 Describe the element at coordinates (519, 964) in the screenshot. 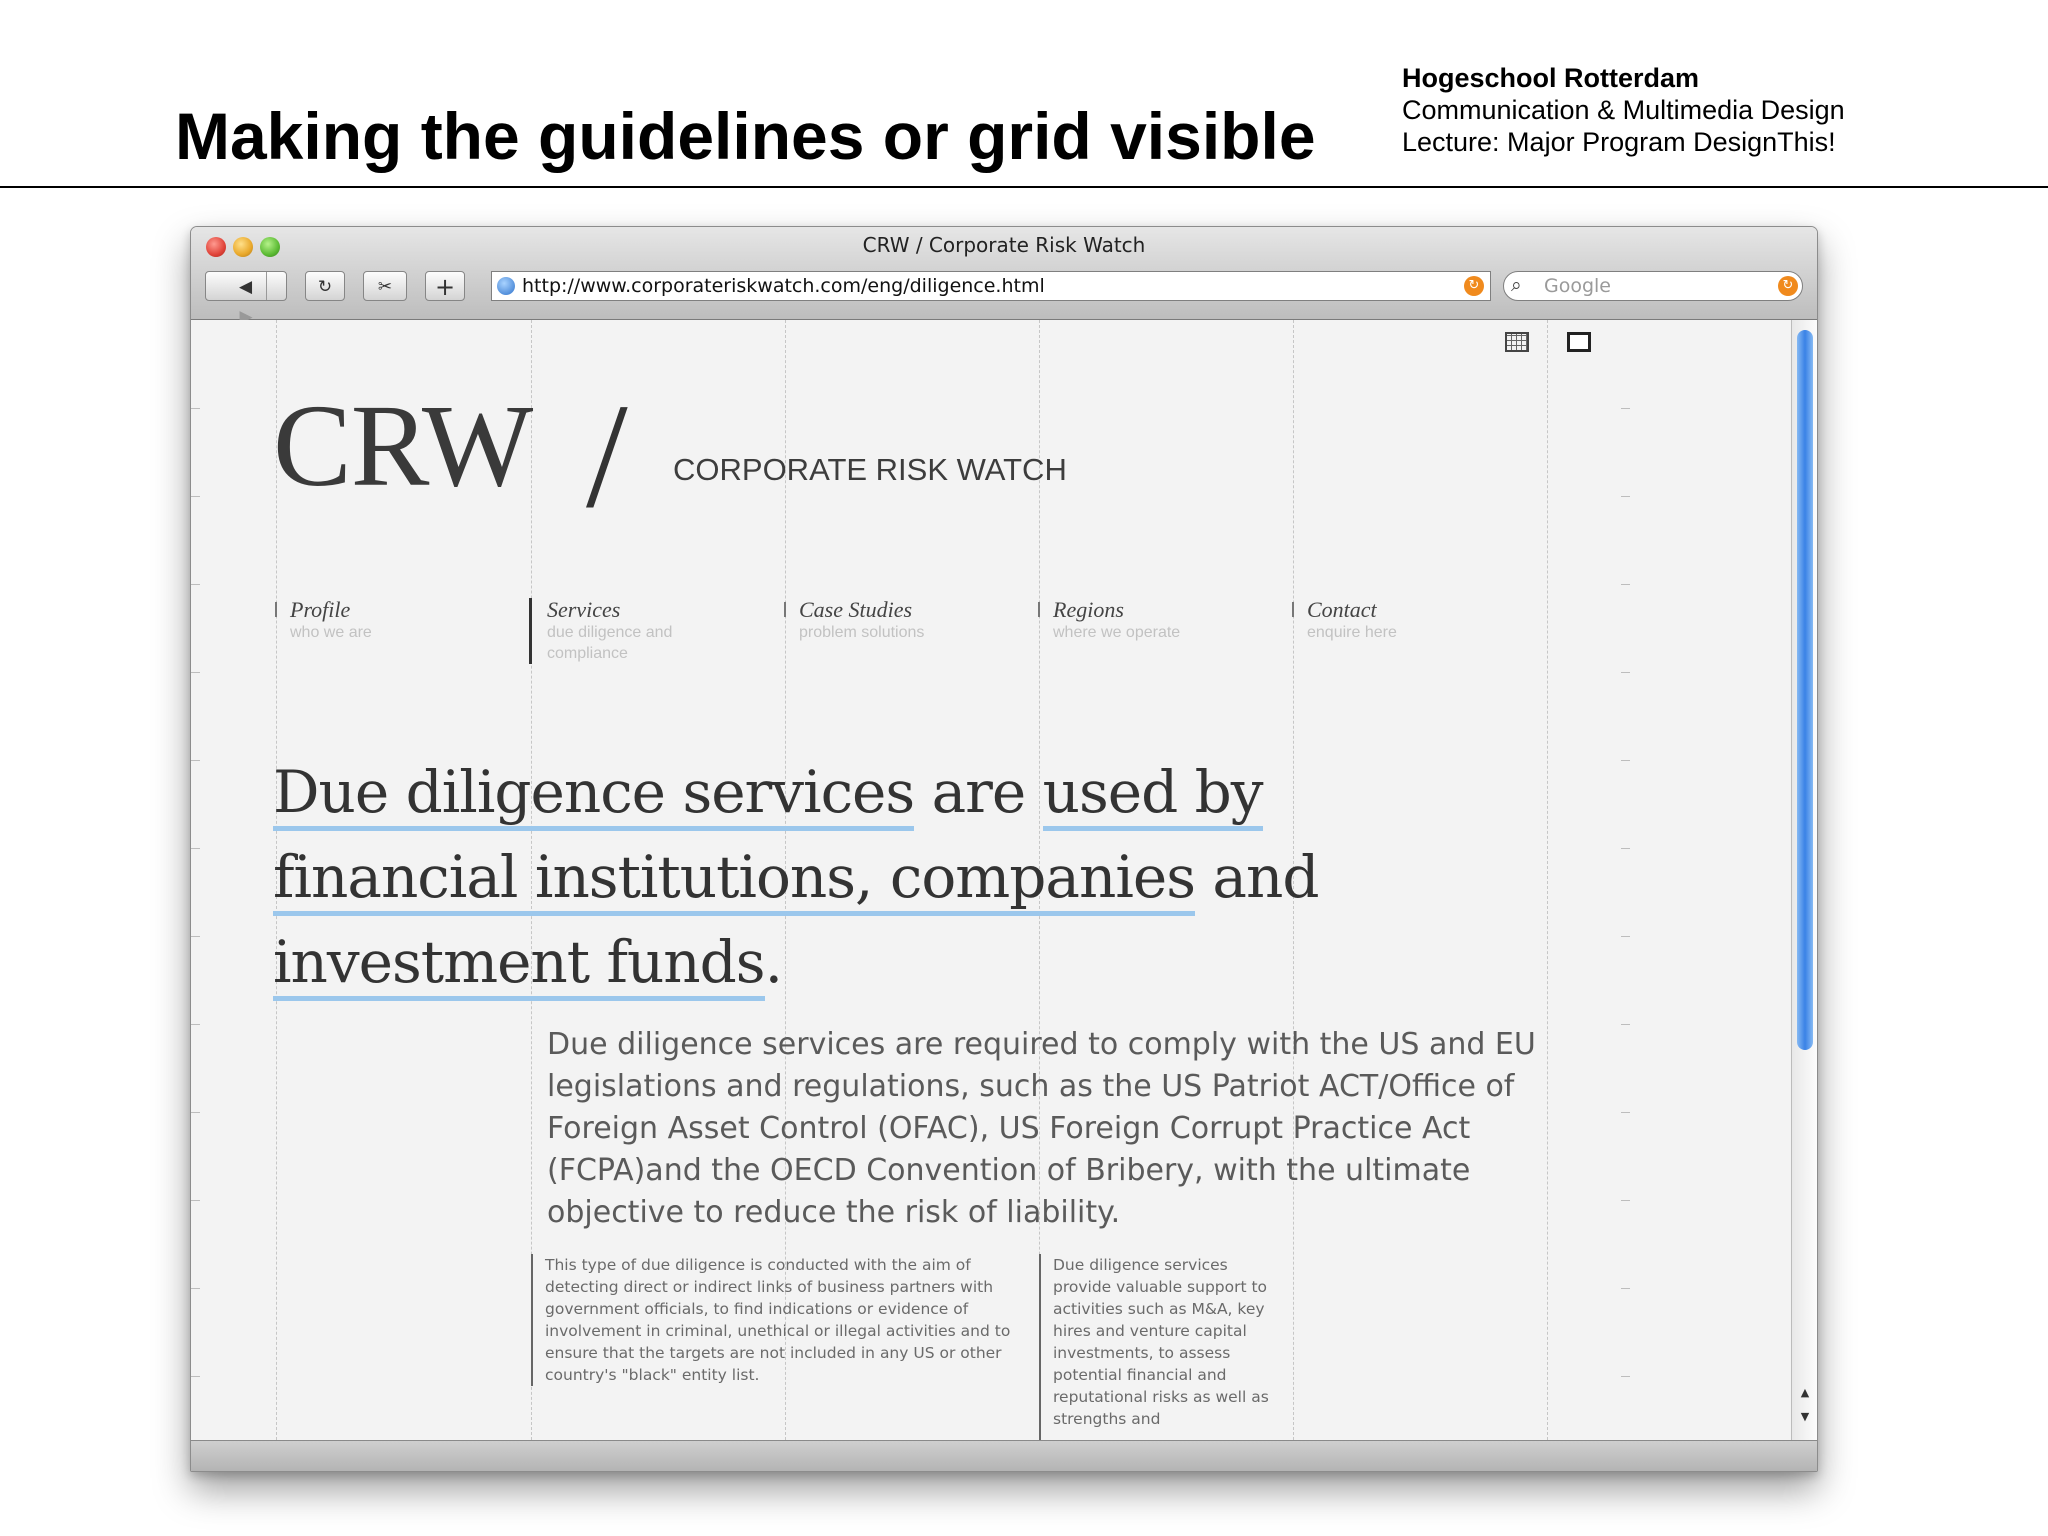

I see `headline-link: investment funds` at that location.